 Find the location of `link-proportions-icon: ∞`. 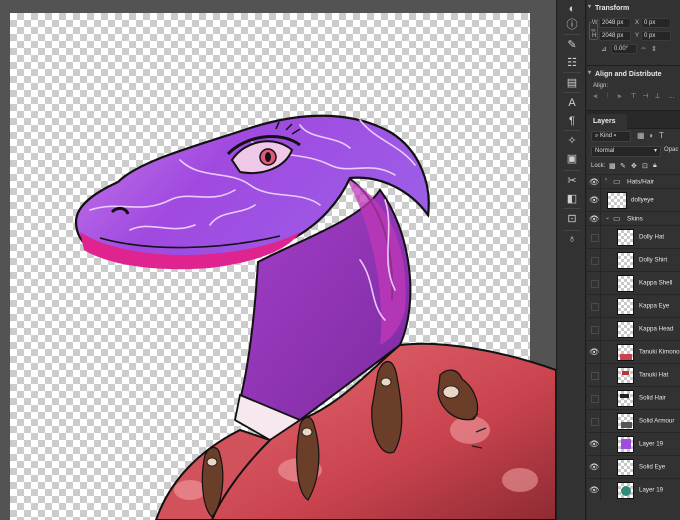

link-proportions-icon: ∞ is located at coordinates (593, 31).